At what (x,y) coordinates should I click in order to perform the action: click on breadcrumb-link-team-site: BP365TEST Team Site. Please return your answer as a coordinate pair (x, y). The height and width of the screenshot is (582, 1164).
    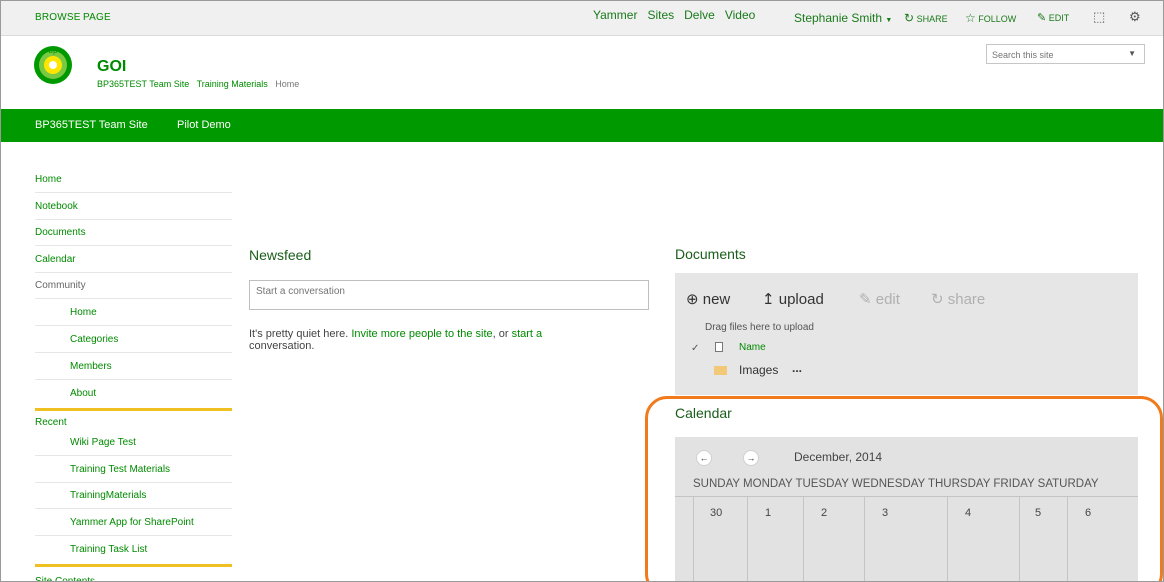
    Looking at the image, I should click on (143, 84).